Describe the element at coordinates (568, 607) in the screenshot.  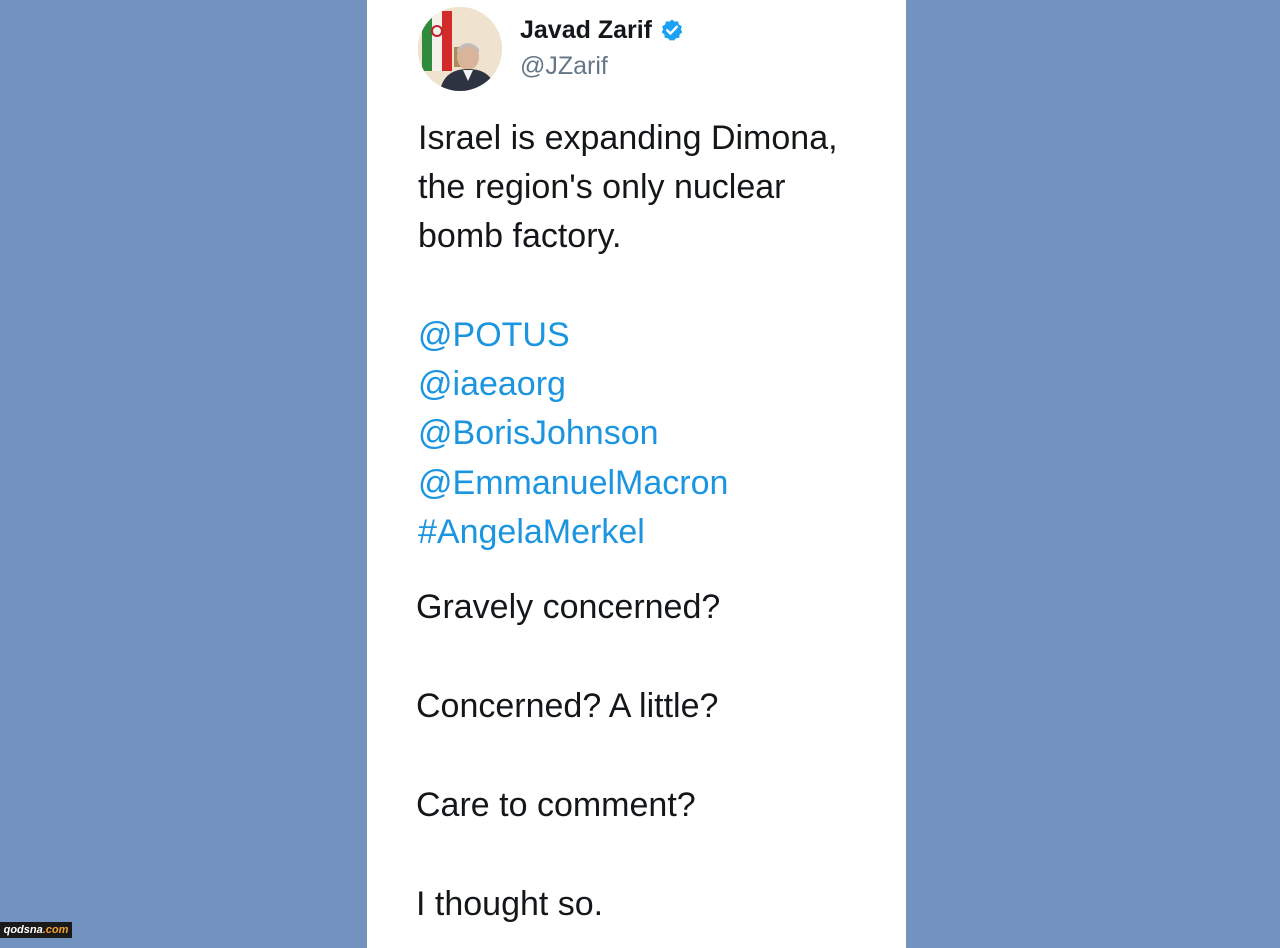
I see `tweet-text-line: Gravely concerned?` at that location.